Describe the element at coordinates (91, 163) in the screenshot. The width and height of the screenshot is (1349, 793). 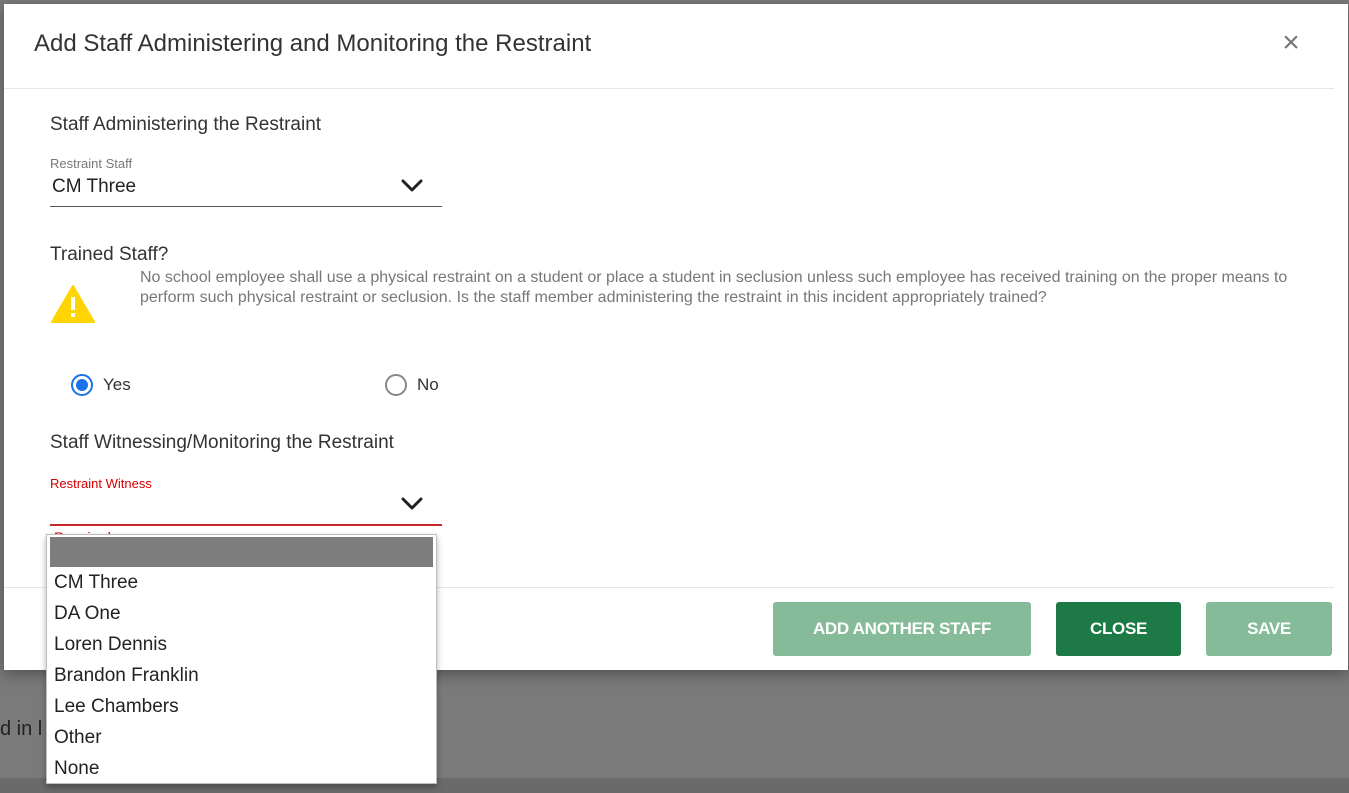
I see `restraint-staff-label: Restraint Staff` at that location.